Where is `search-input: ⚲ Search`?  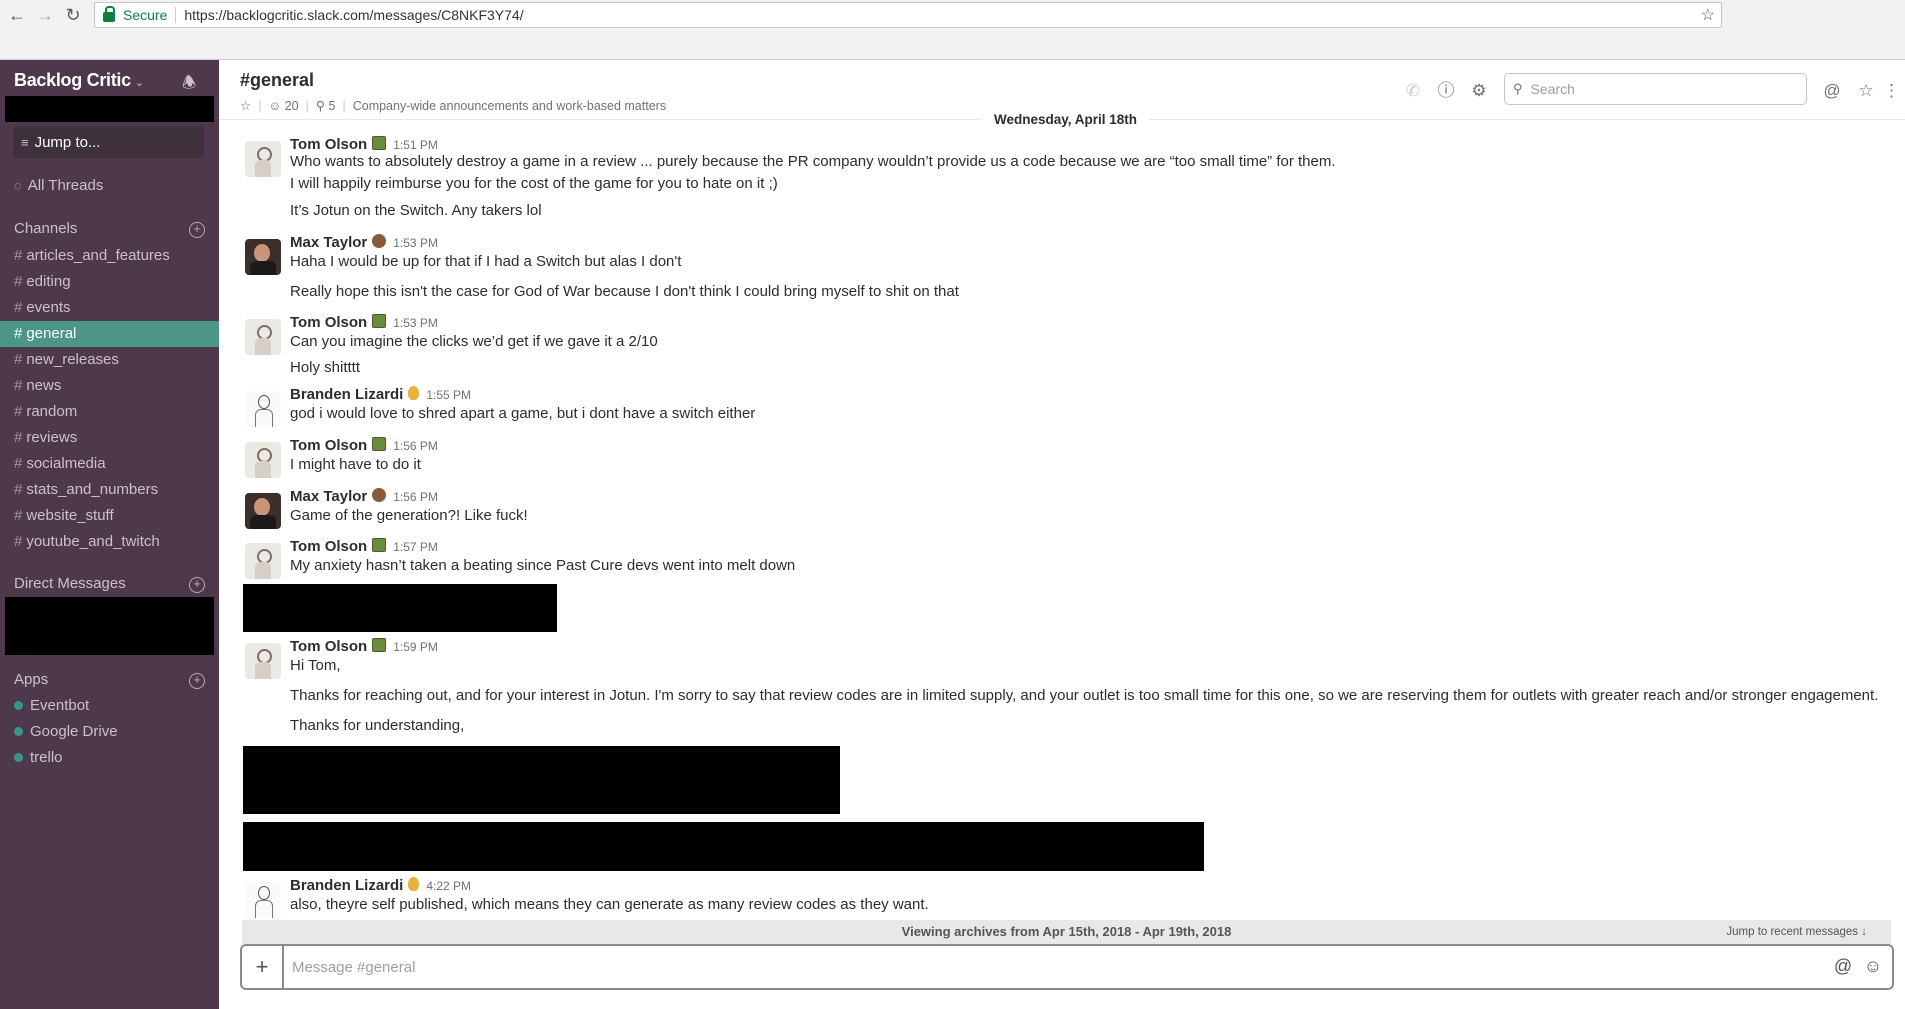
search-input: ⚲ Search is located at coordinates (1655, 89).